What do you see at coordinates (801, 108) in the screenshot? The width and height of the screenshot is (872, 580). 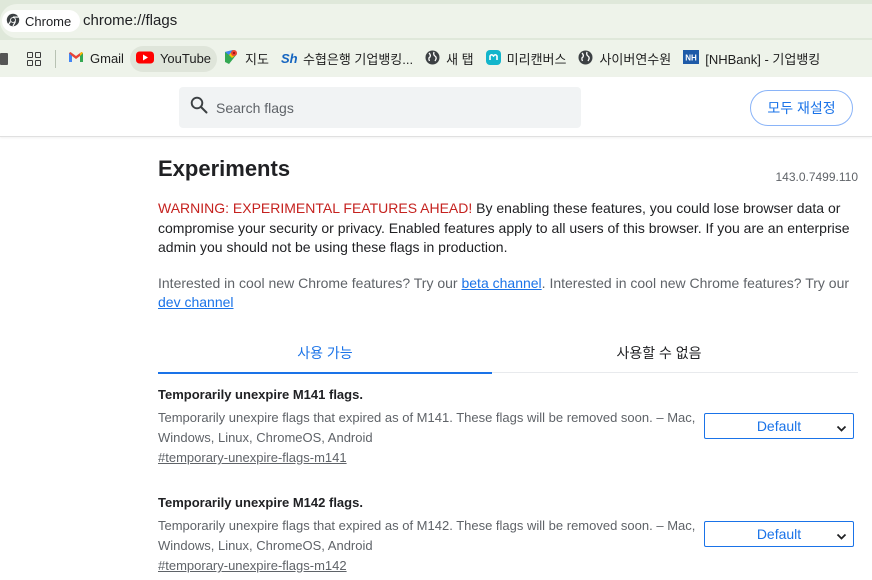 I see `reset-all-button: 모두 재설정` at bounding box center [801, 108].